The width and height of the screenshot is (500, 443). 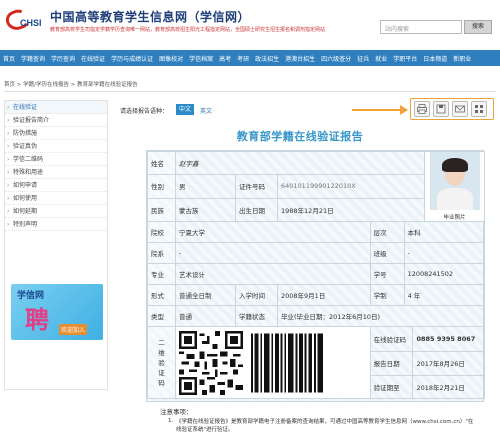 I want to click on field-label-student-no: 学号, so click(x=387, y=274).